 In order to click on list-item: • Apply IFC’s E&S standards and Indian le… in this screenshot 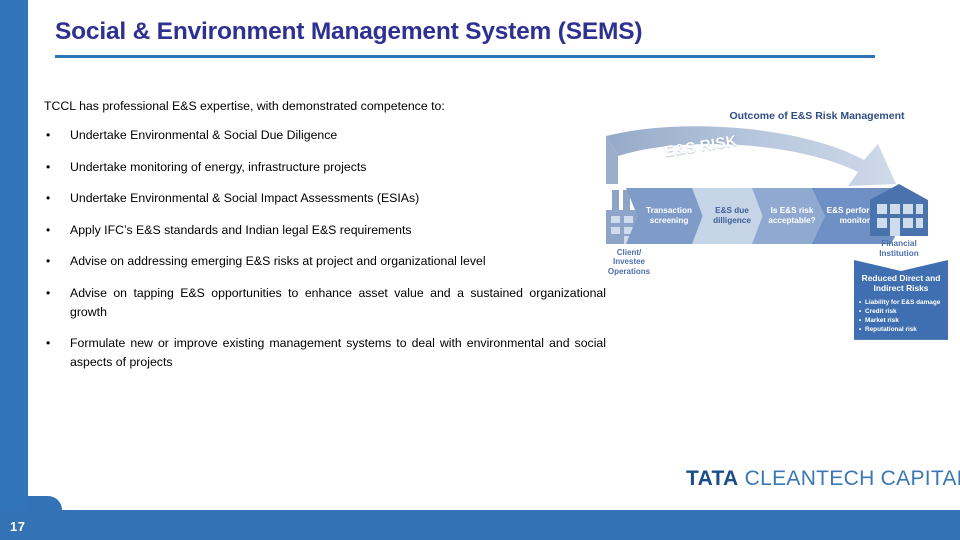, I will do `click(325, 230)`.